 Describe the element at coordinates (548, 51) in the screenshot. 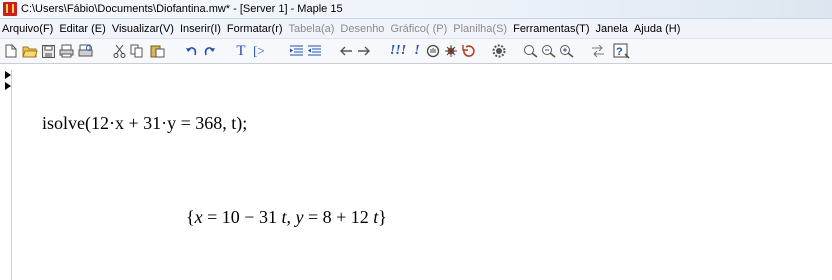

I see `zoom-150-icon` at that location.